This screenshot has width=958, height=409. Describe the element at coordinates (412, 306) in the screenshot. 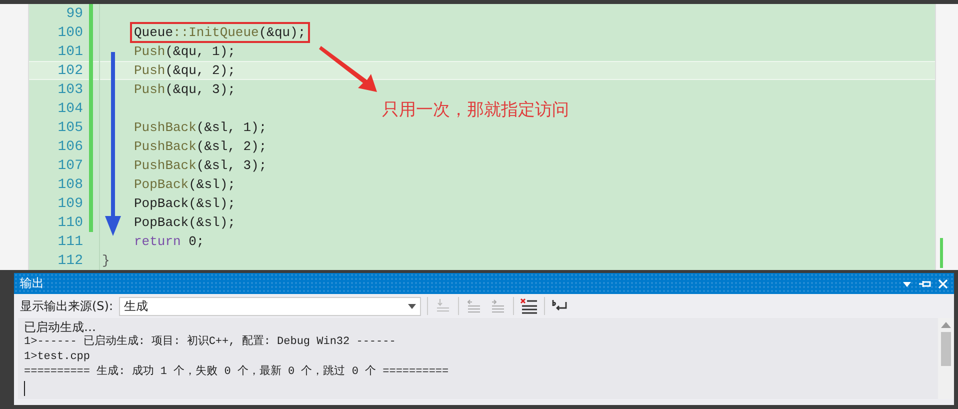

I see `caret-icon` at that location.